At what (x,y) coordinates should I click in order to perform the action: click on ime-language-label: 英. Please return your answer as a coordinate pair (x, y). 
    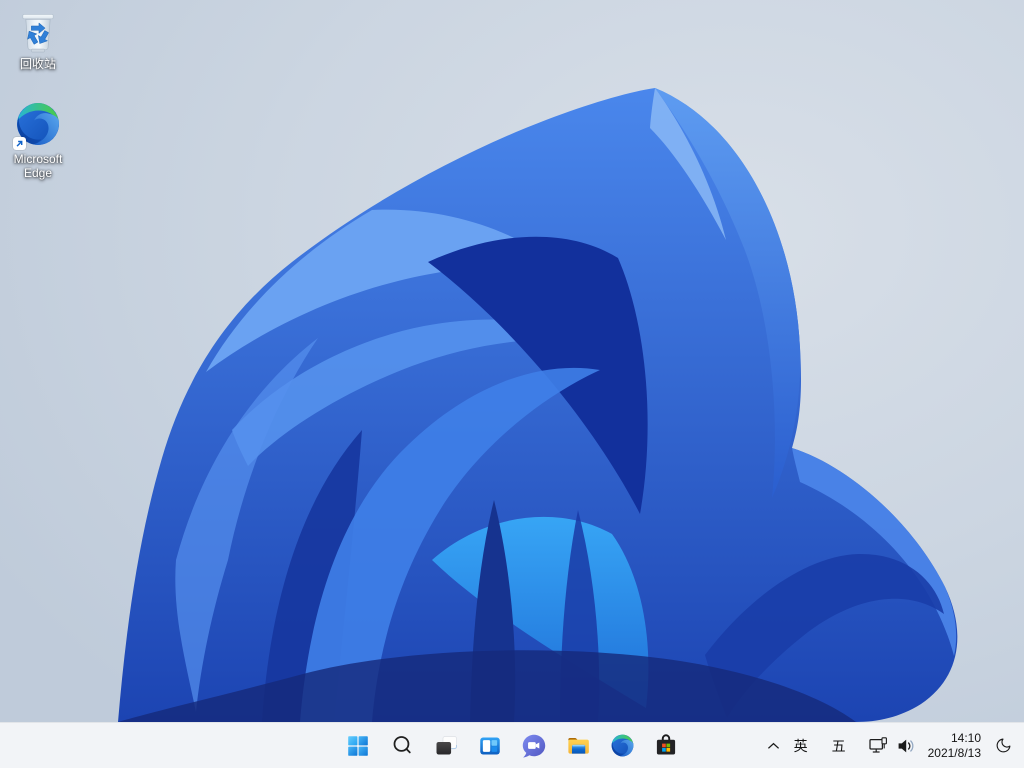
    Looking at the image, I should click on (800, 745).